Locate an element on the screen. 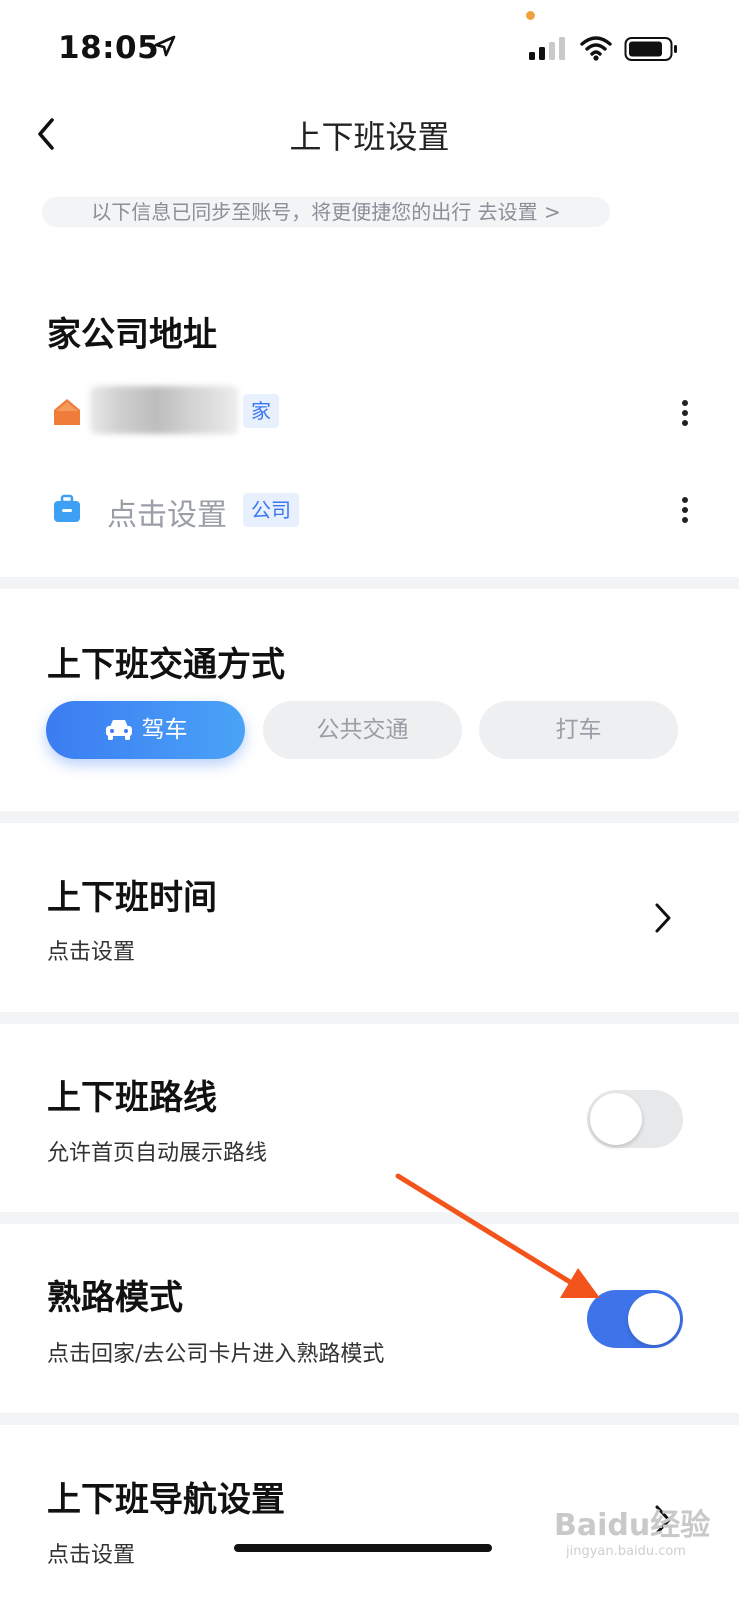 The height and width of the screenshot is (1600, 739). home-address-value is located at coordinates (164, 410).